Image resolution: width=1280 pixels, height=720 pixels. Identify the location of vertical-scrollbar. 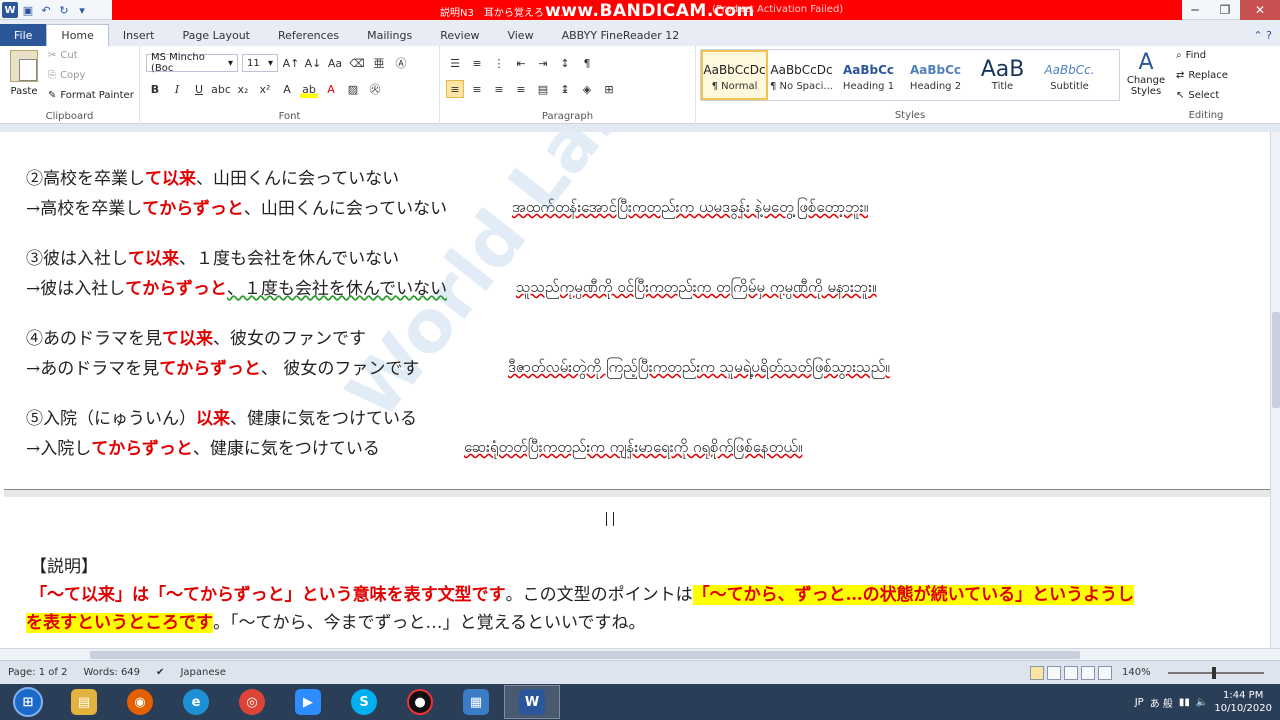
(1275, 390).